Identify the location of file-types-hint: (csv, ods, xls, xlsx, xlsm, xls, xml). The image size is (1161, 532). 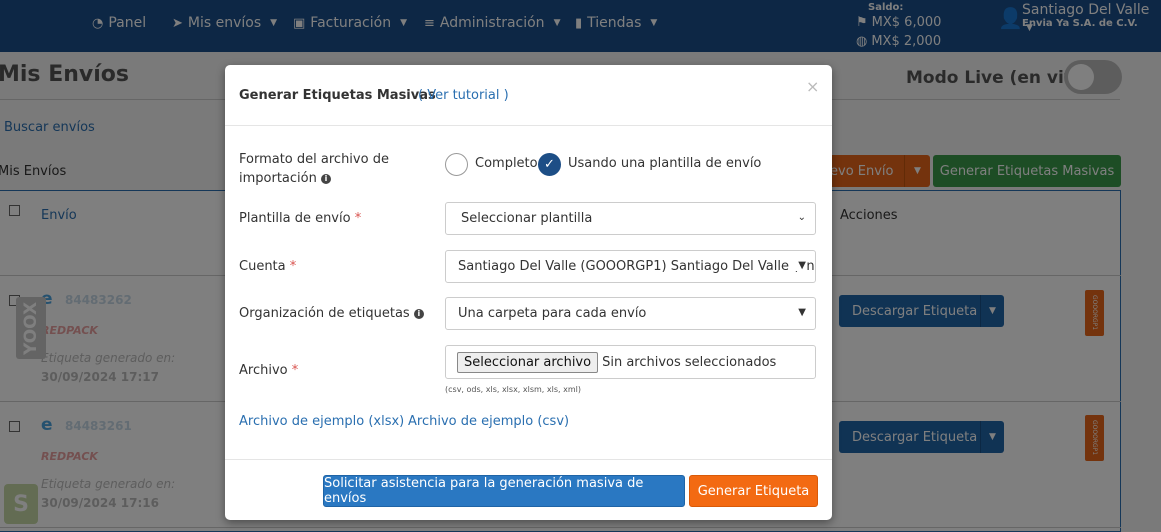
(513, 389).